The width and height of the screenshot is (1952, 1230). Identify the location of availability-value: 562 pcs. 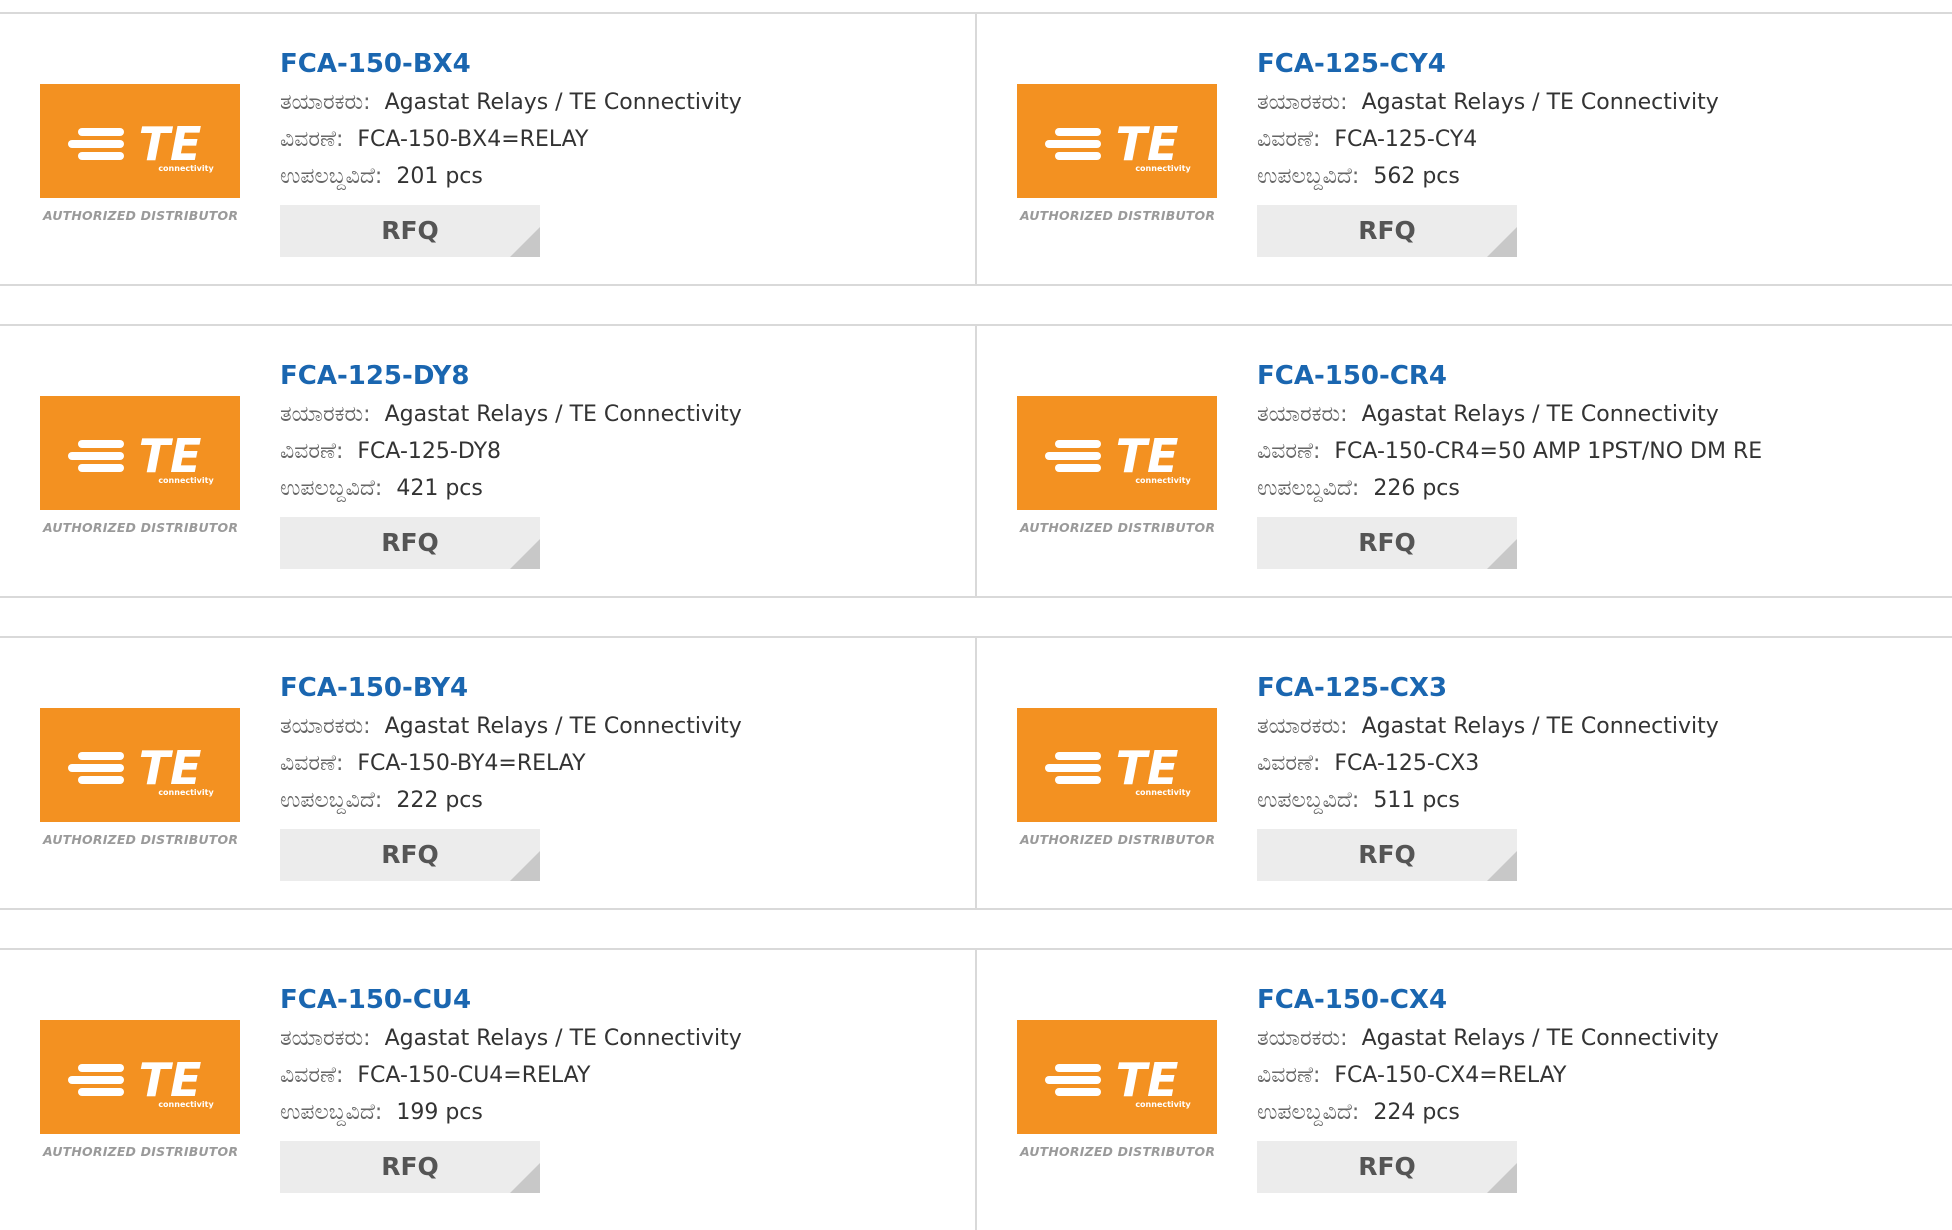
(1416, 176).